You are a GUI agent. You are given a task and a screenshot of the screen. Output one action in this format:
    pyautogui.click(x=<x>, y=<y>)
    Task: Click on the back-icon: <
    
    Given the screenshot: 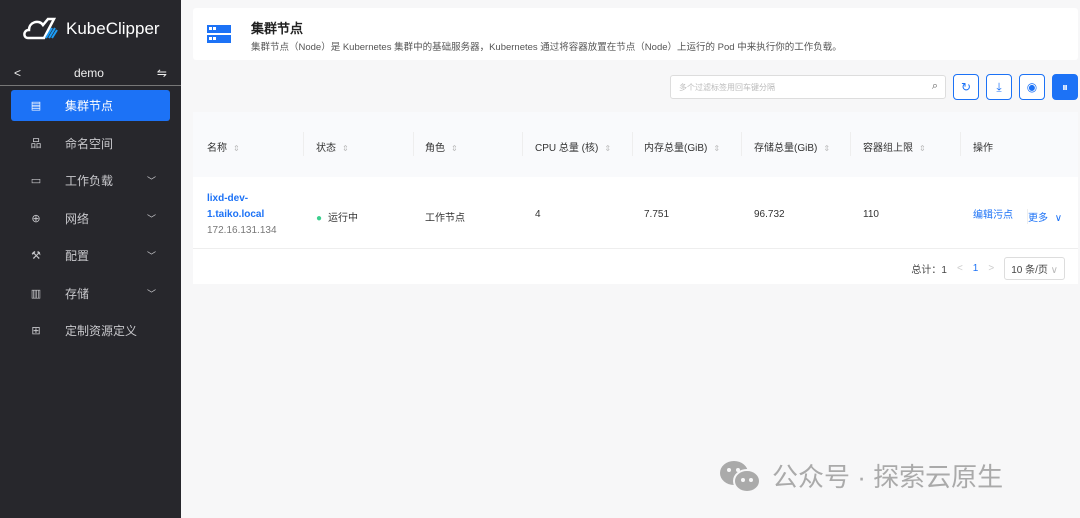 What is the action you would take?
    pyautogui.click(x=17, y=73)
    